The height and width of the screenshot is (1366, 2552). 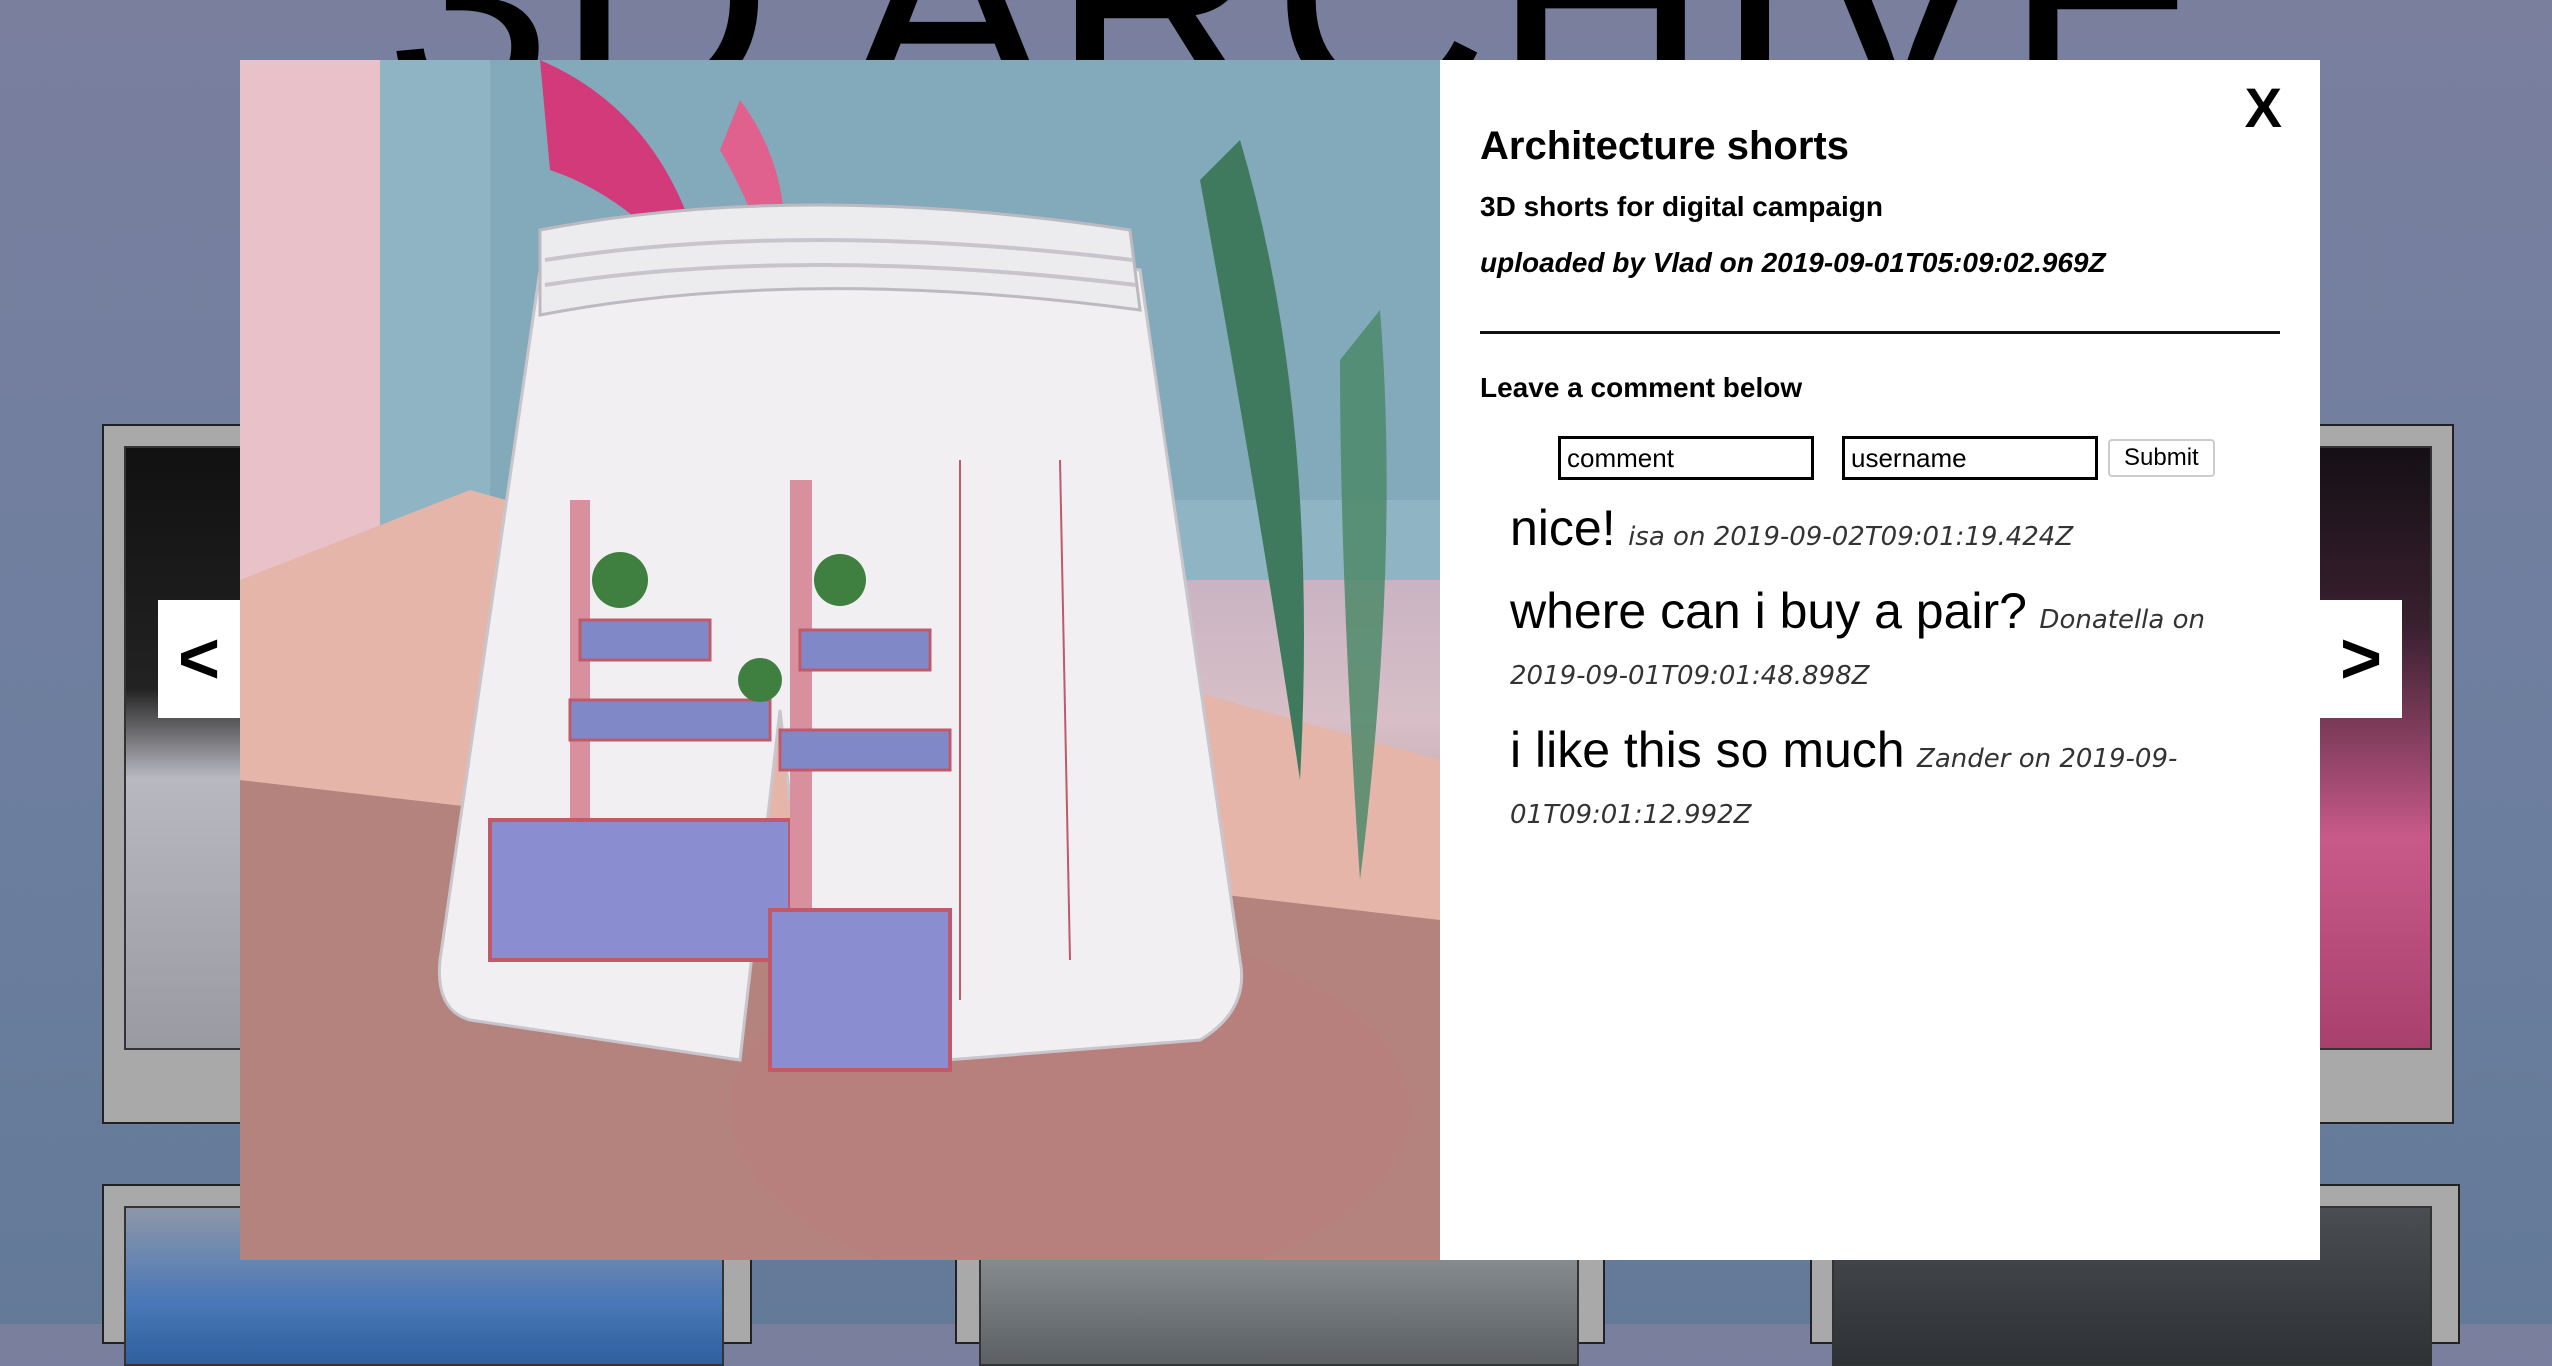 What do you see at coordinates (1563, 528) in the screenshot?
I see `comment-text: nice!` at bounding box center [1563, 528].